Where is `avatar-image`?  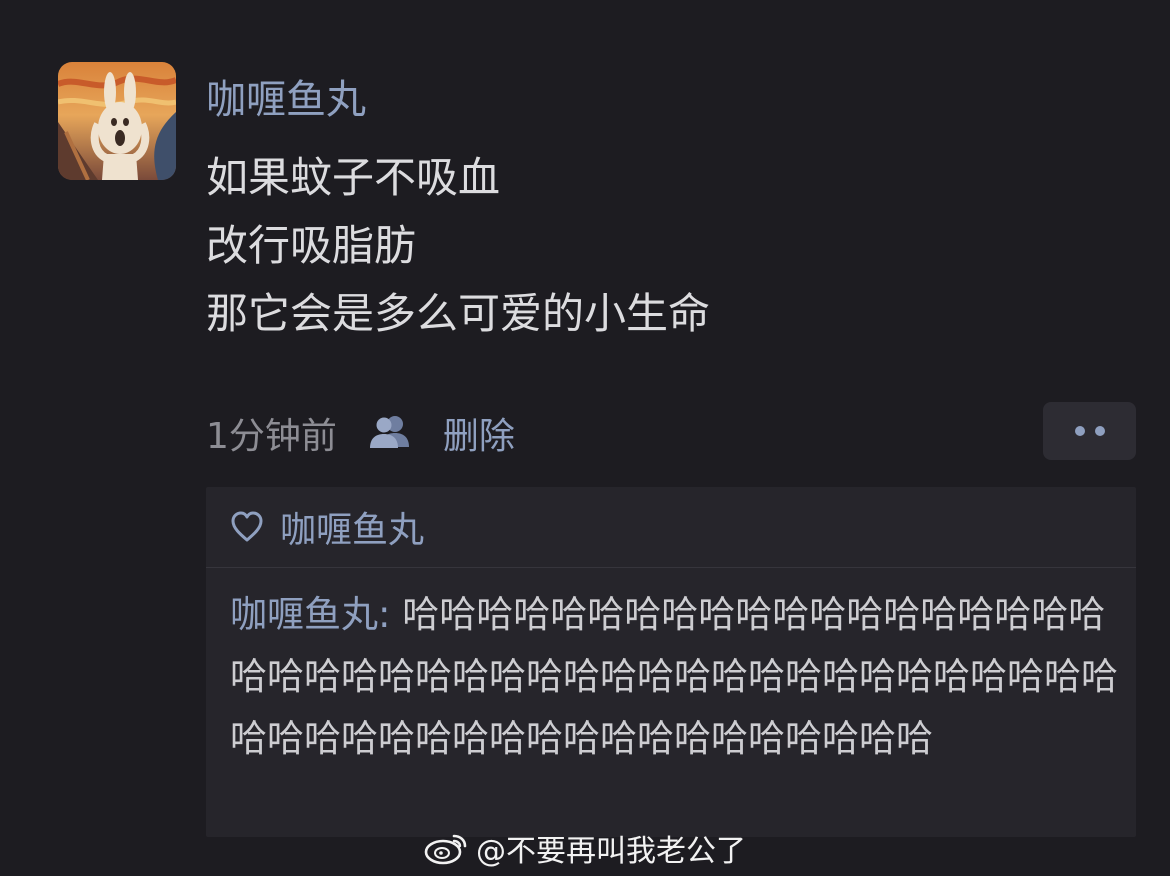 avatar-image is located at coordinates (117, 121).